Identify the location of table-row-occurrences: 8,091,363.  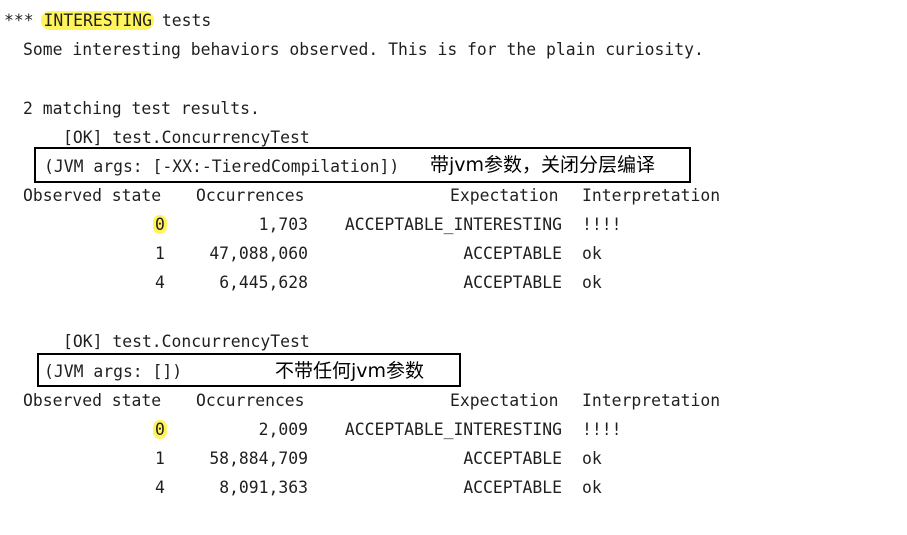
(263, 487).